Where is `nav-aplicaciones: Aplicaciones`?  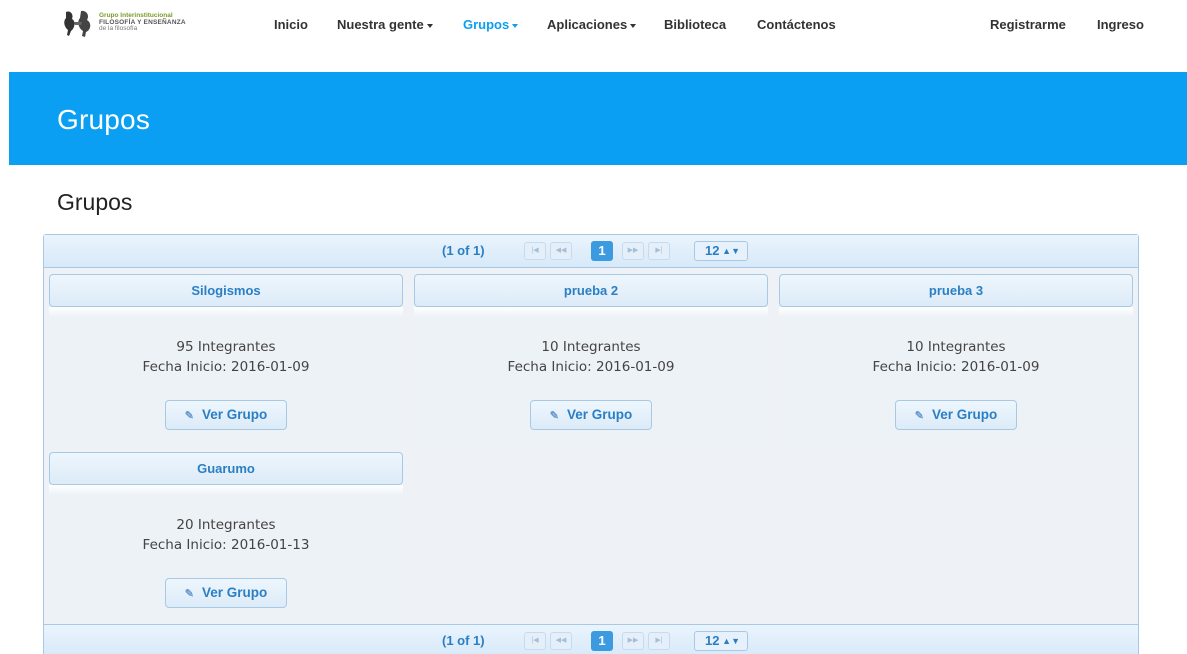 nav-aplicaciones: Aplicaciones is located at coordinates (592, 24).